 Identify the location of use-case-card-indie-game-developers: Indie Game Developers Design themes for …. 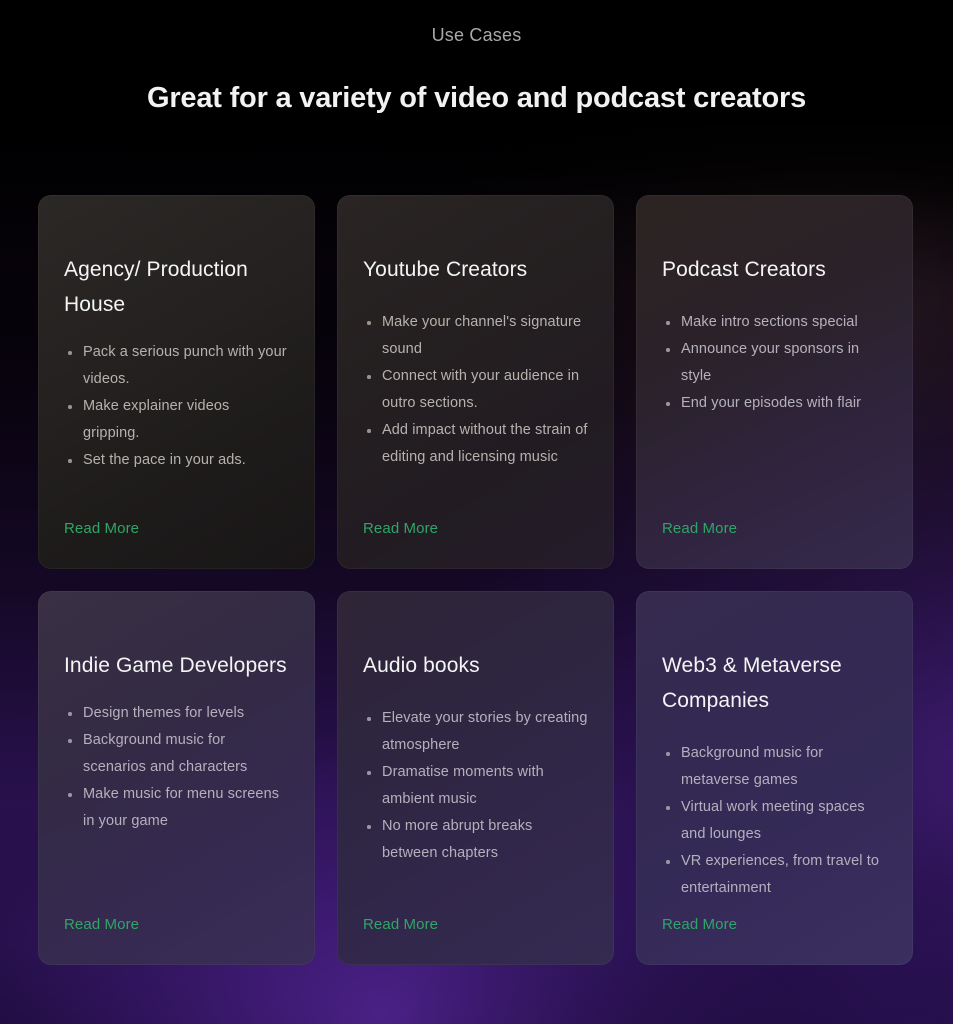
(176, 778).